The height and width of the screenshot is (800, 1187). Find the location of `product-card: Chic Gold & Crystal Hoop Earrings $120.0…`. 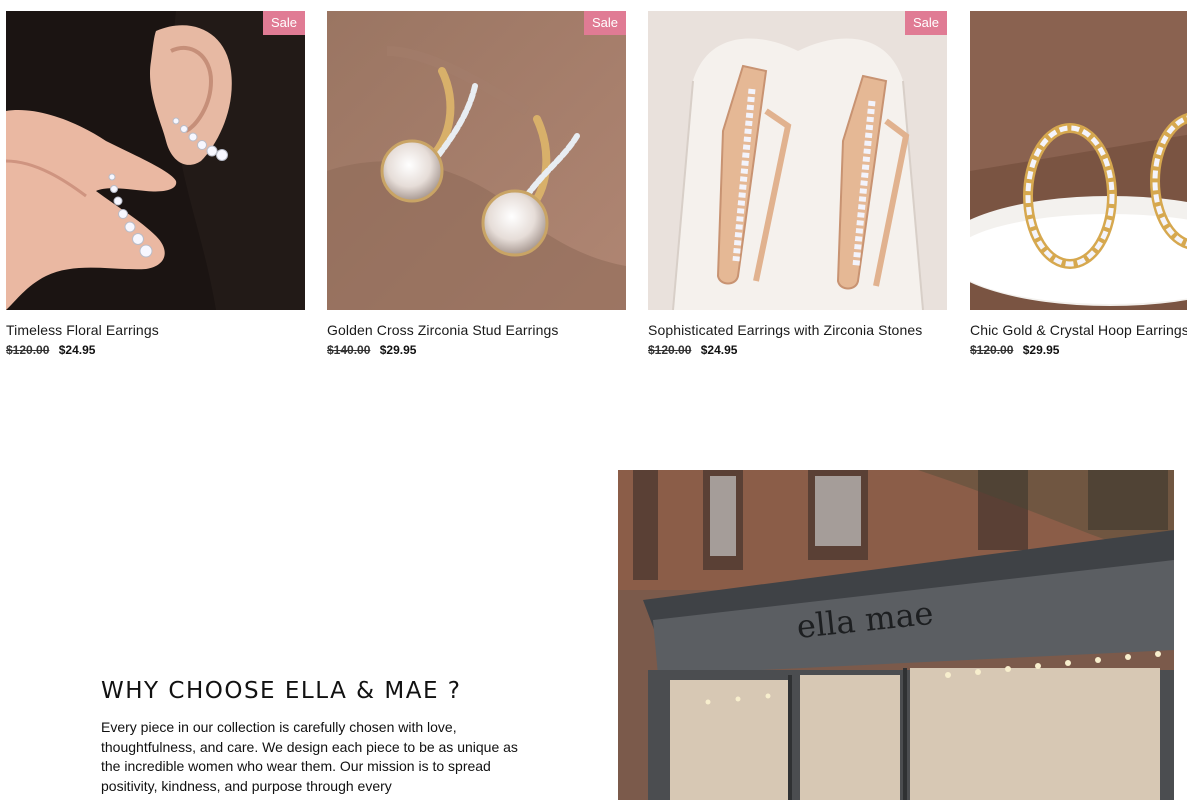

product-card: Chic Gold & Crystal Hoop Earrings $120.0… is located at coordinates (1078, 184).